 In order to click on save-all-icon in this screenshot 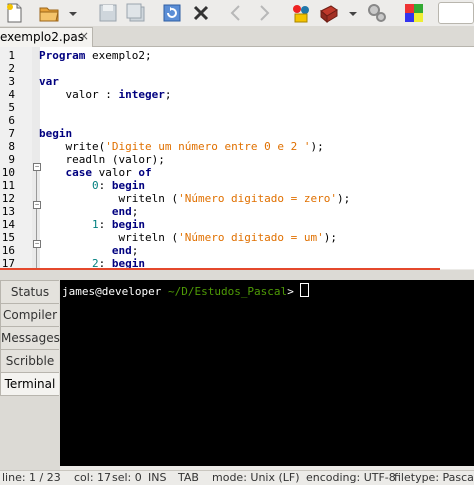, I will do `click(136, 13)`.